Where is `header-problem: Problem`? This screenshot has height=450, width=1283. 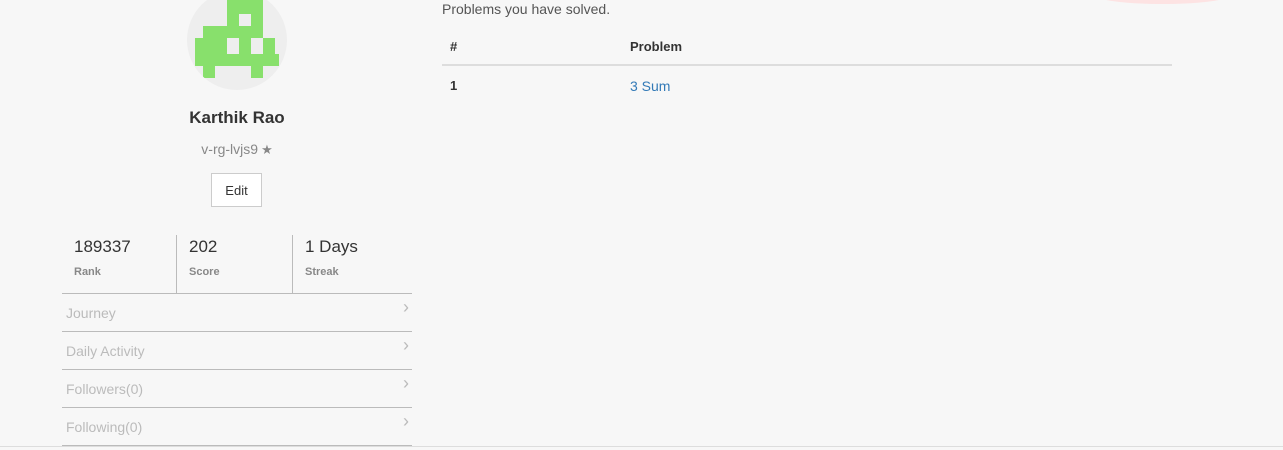
header-problem: Problem is located at coordinates (656, 46).